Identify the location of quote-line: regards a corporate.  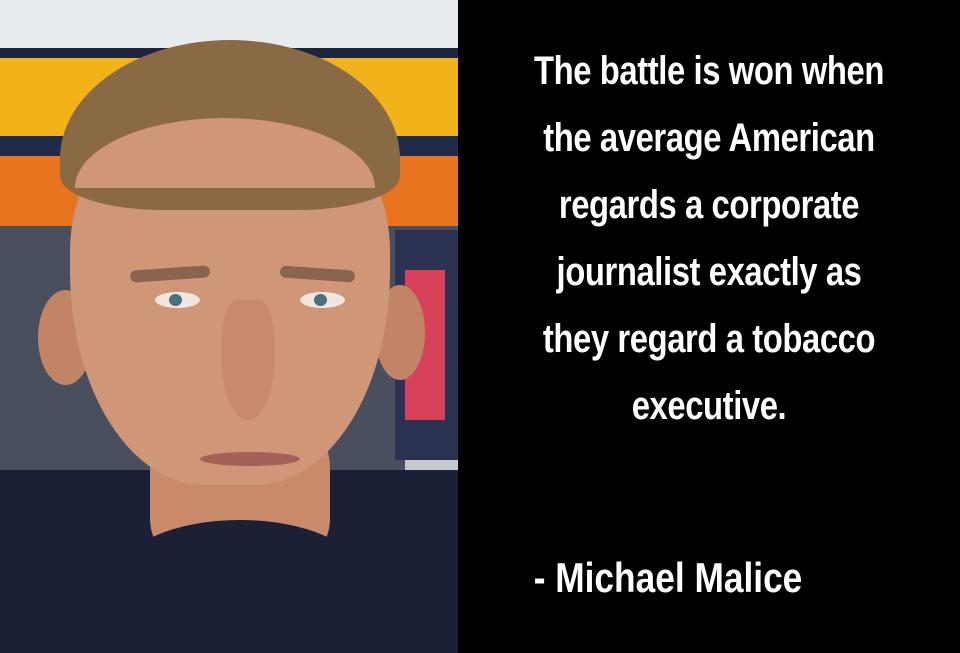
(709, 205).